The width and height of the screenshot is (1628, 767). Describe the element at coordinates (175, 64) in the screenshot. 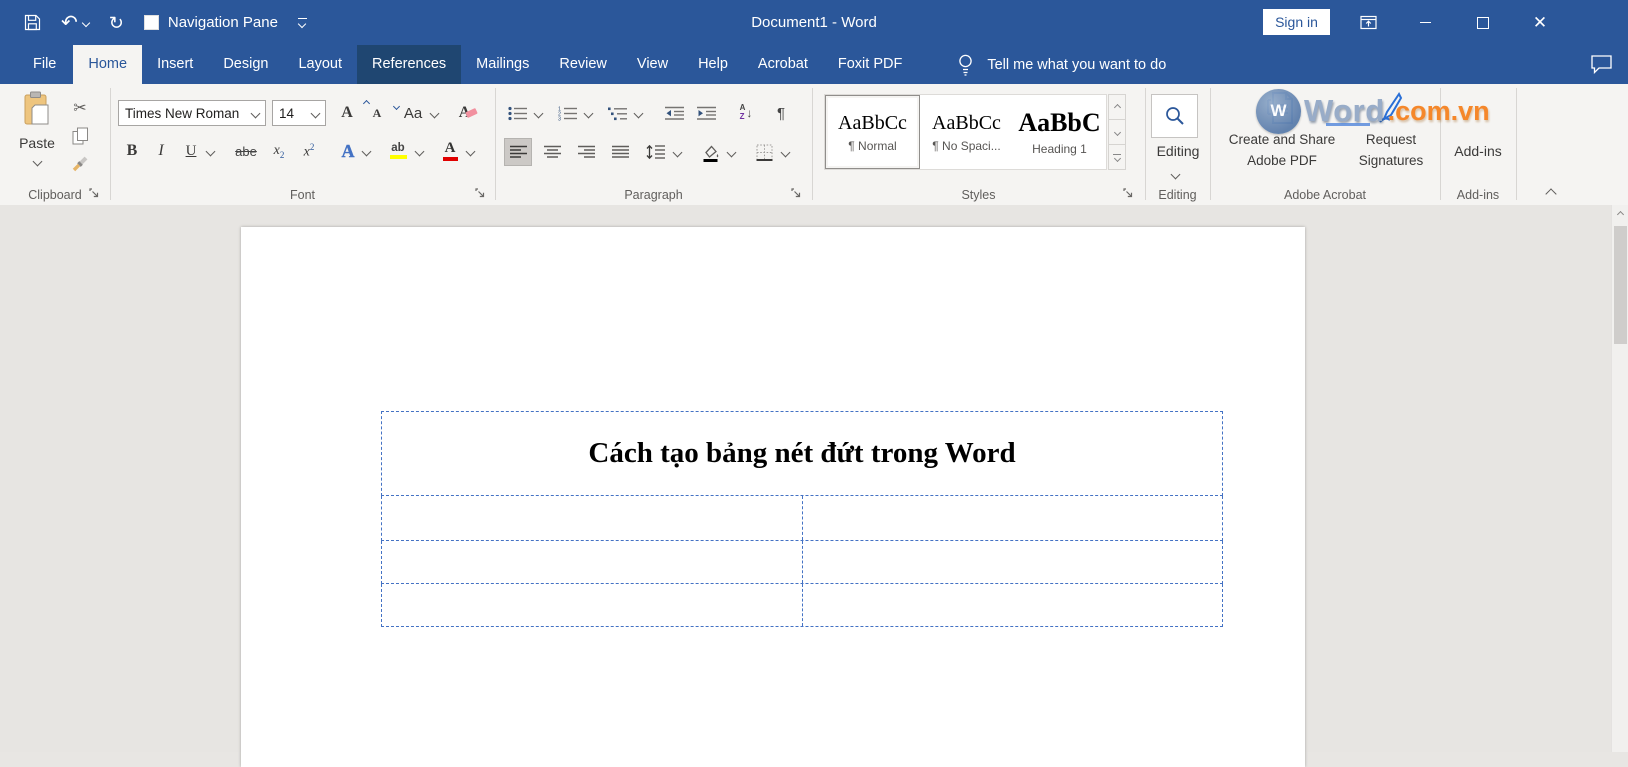

I see `tab-insert: Insert` at that location.